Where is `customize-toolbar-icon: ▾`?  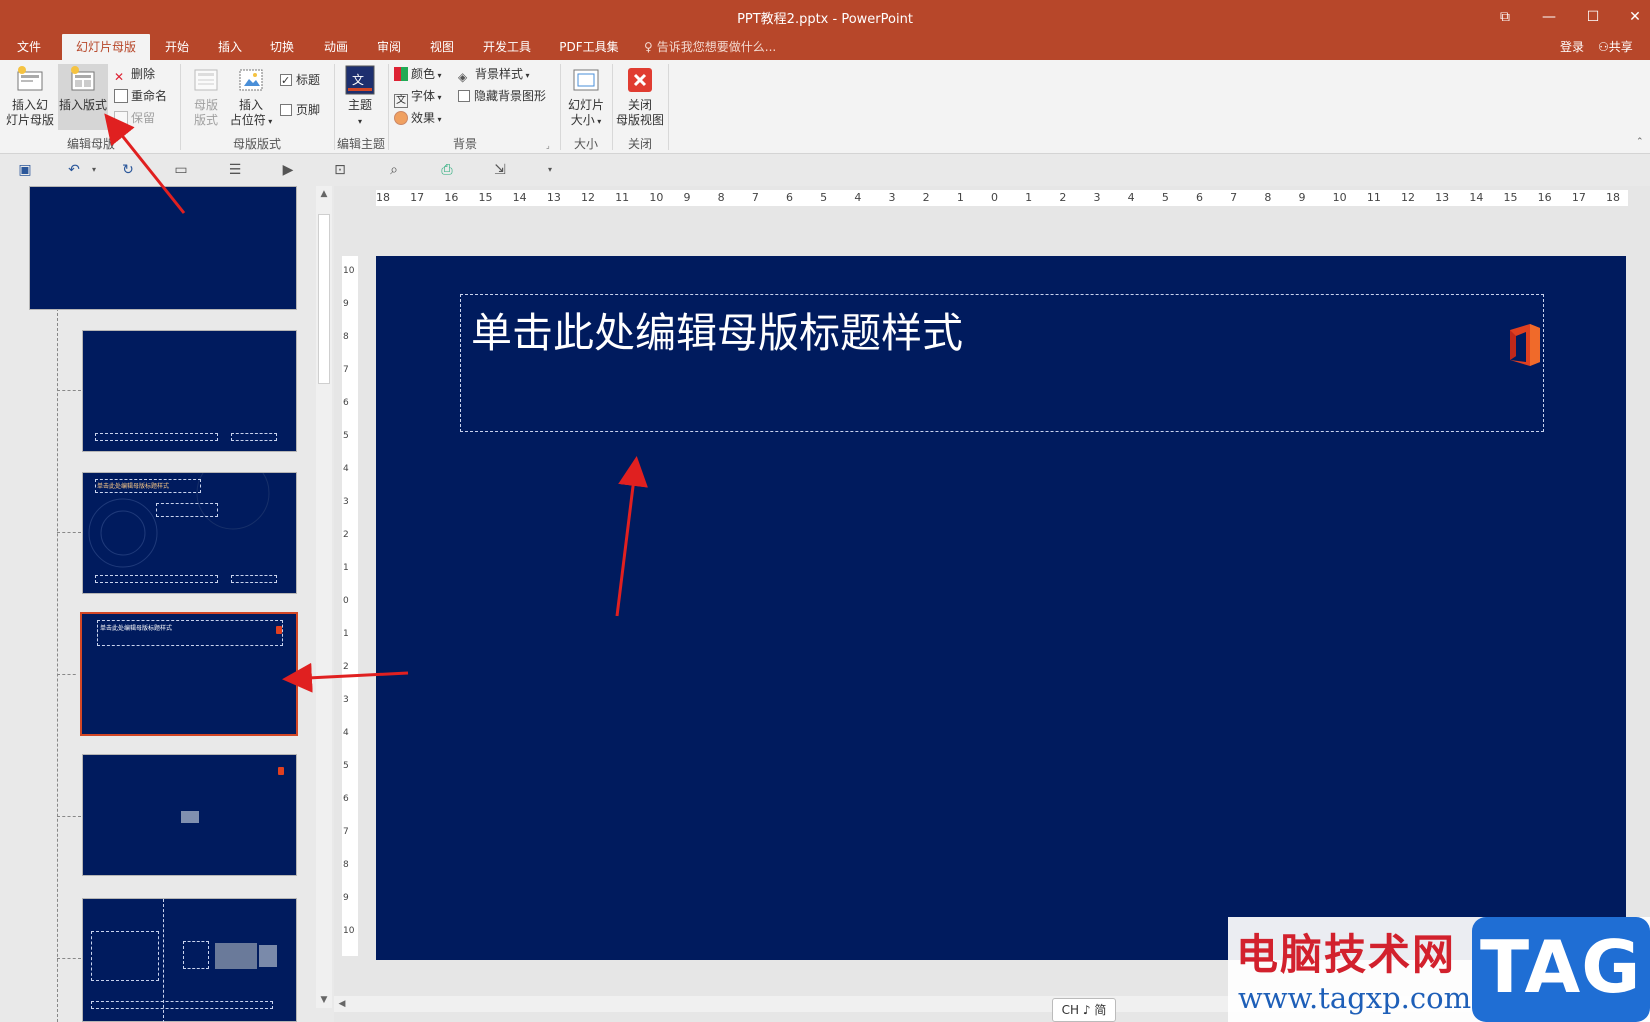
customize-toolbar-icon: ▾ is located at coordinates (550, 170).